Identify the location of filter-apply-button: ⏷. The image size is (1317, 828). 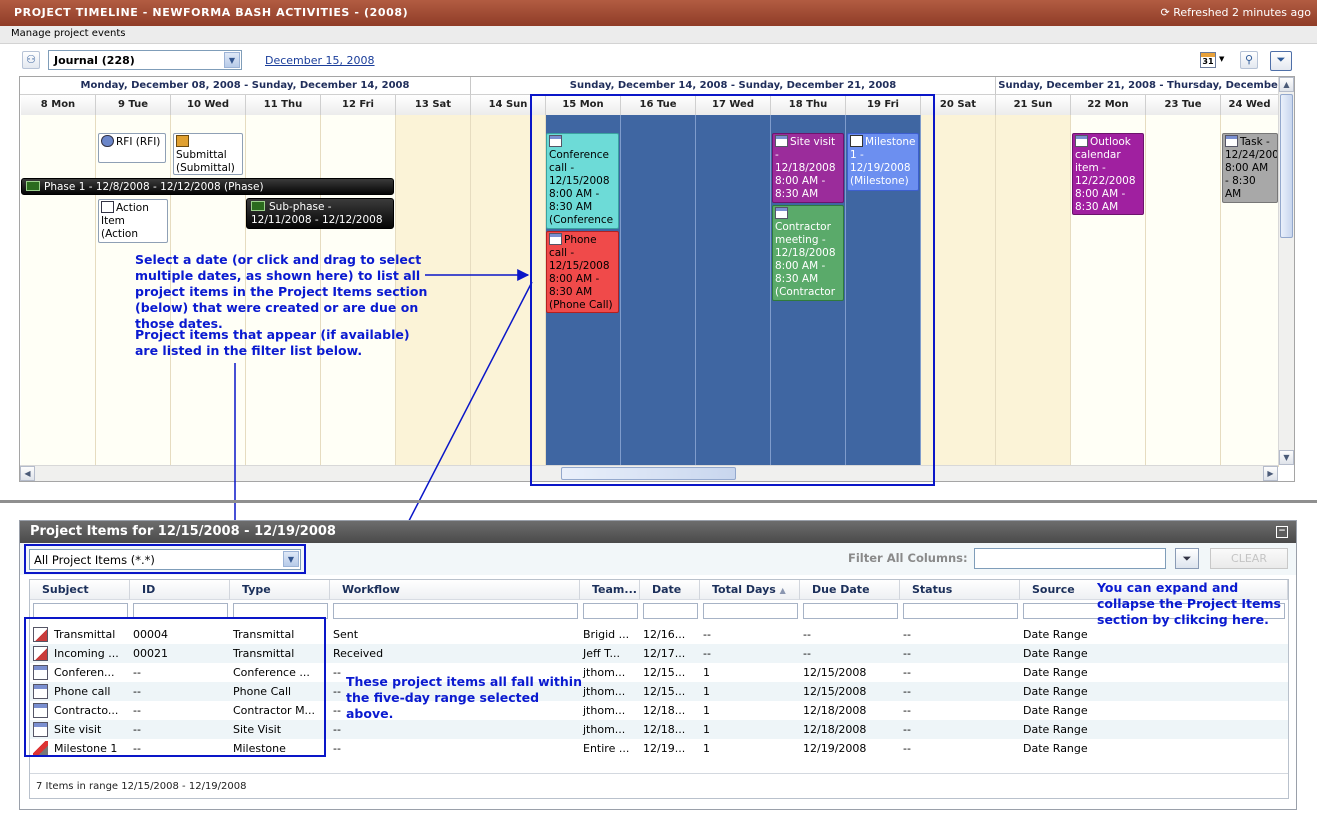
(1187, 558).